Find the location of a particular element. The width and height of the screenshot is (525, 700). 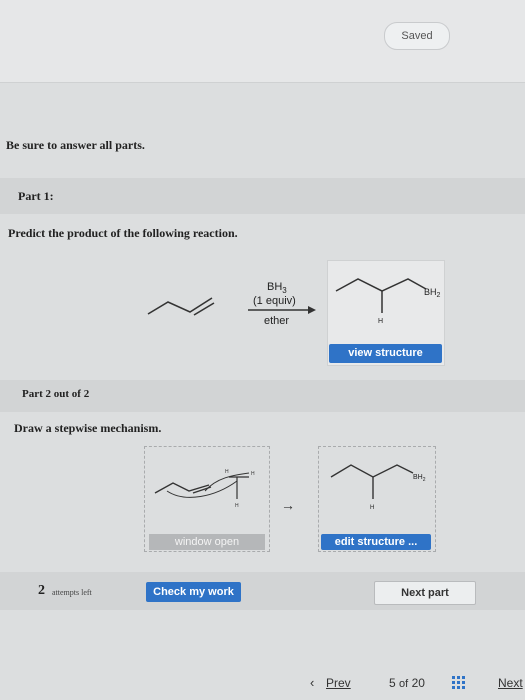

part2-prompt: Draw a stepwise mechanism. is located at coordinates (88, 428).